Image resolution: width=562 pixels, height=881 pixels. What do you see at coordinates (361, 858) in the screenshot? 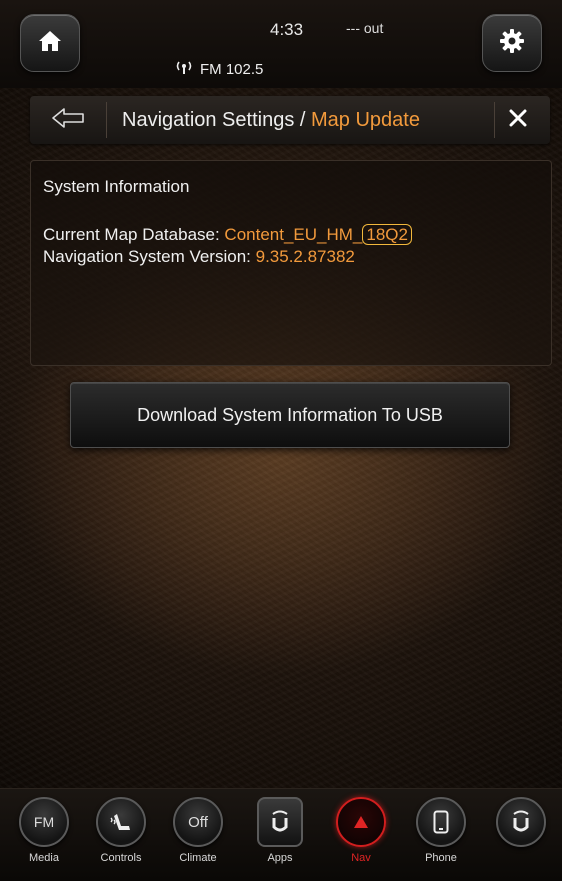
I see `nav-label: Nav` at bounding box center [361, 858].